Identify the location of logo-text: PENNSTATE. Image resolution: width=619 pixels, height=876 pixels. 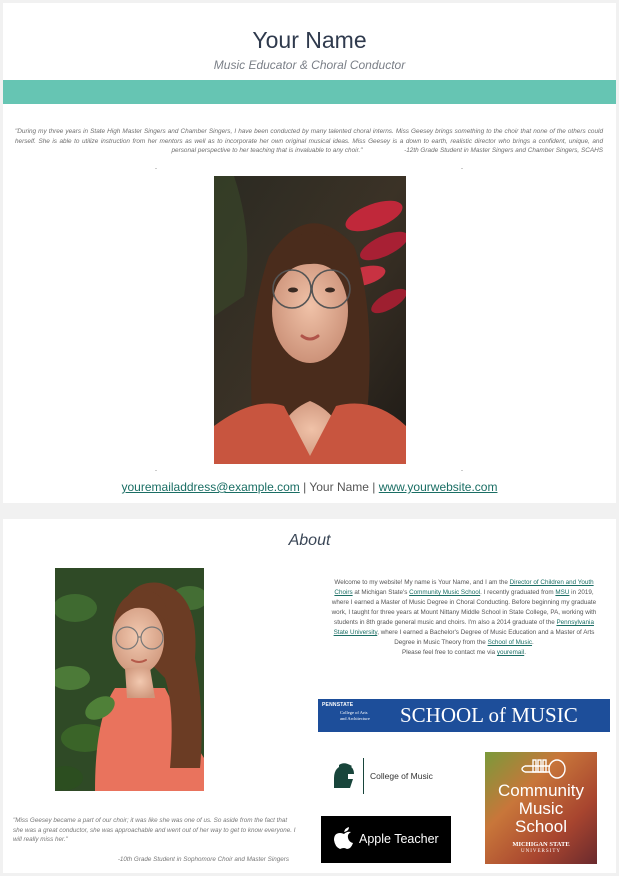
(338, 705).